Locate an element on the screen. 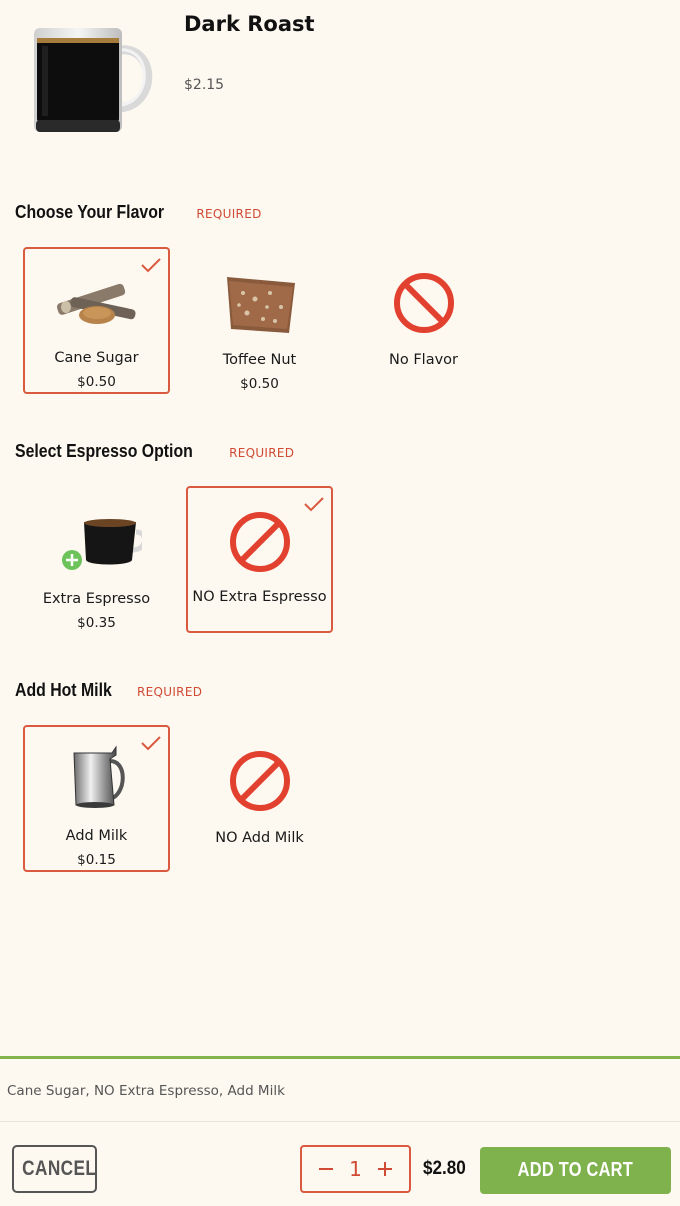 Image resolution: width=680 pixels, height=1206 pixels. espresso-section-heading: Select Espresso Option REQUIRED is located at coordinates (154, 451).